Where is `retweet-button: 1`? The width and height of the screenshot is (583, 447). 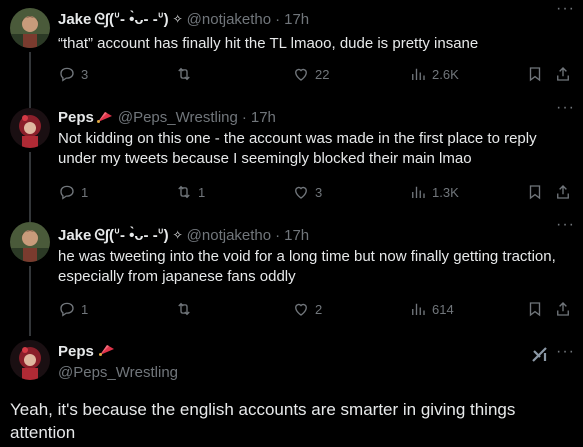
retweet-button: 1 is located at coordinates (190, 192).